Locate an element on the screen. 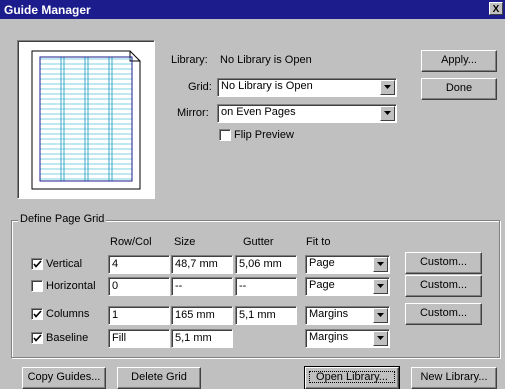 This screenshot has width=505, height=389. delete-grid-label: Delete Grid is located at coordinates (159, 377).